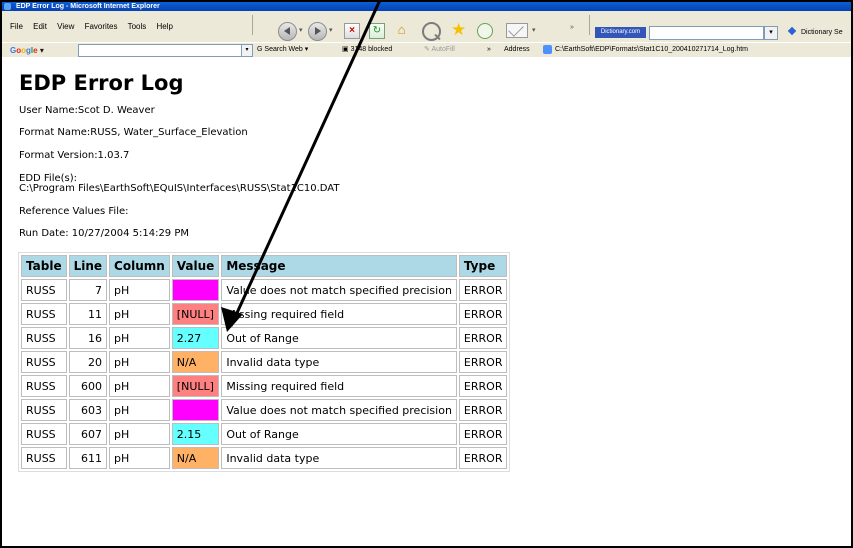  Describe the element at coordinates (165, 26) in the screenshot. I see `menu-help: Help` at that location.